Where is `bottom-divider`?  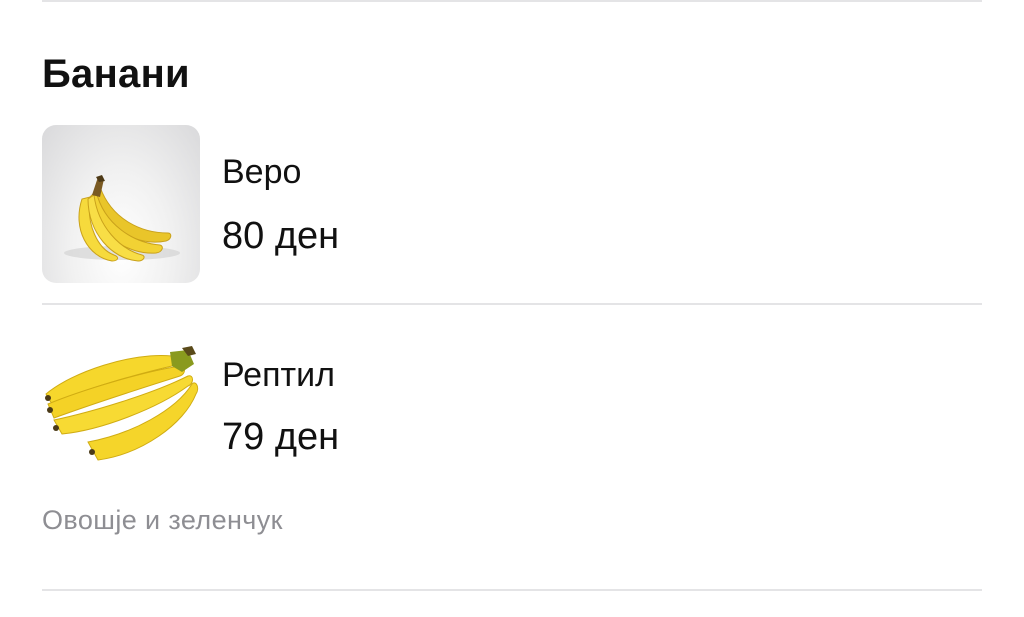
bottom-divider is located at coordinates (512, 590).